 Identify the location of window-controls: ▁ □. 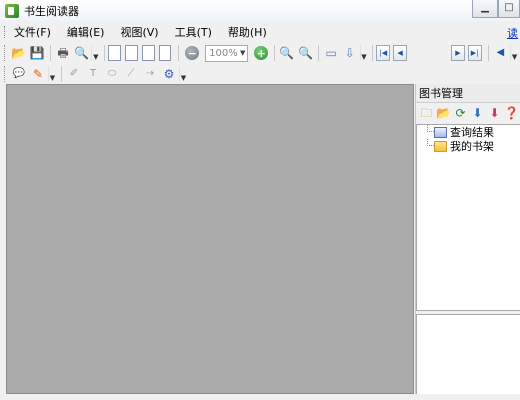
(496, 10).